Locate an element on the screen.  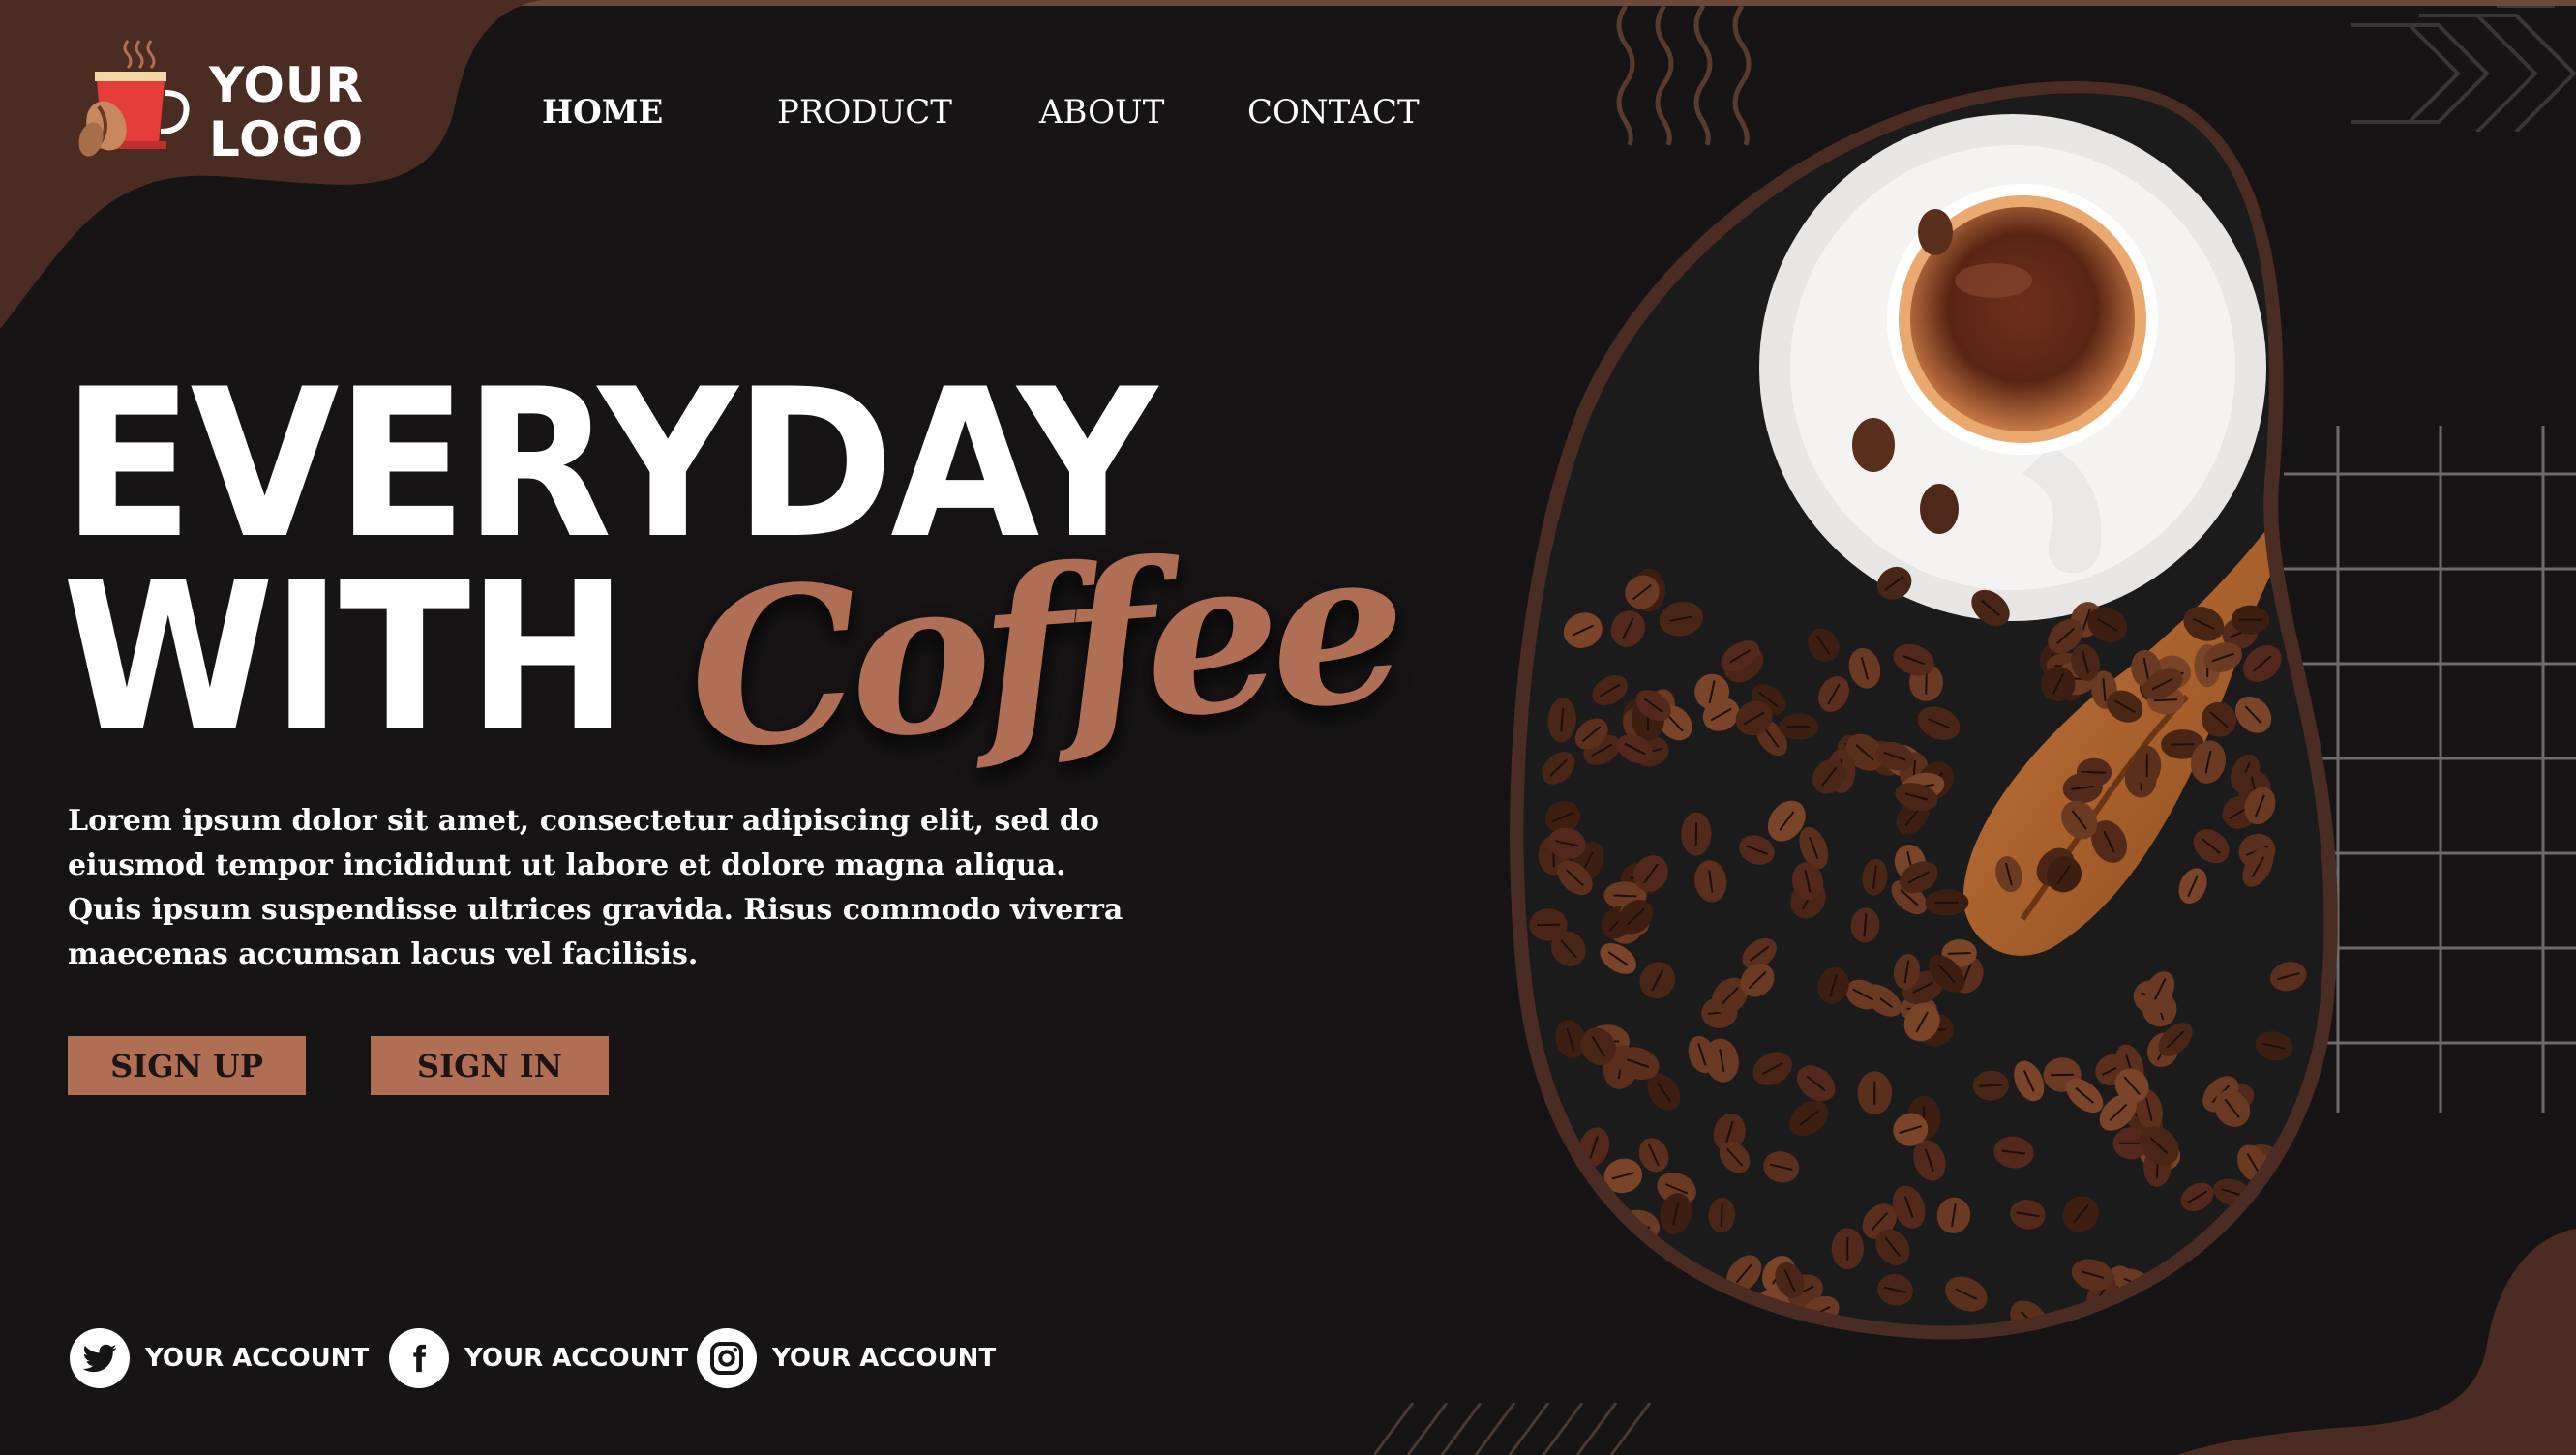
nav-contact: CONTACT is located at coordinates (1333, 113).